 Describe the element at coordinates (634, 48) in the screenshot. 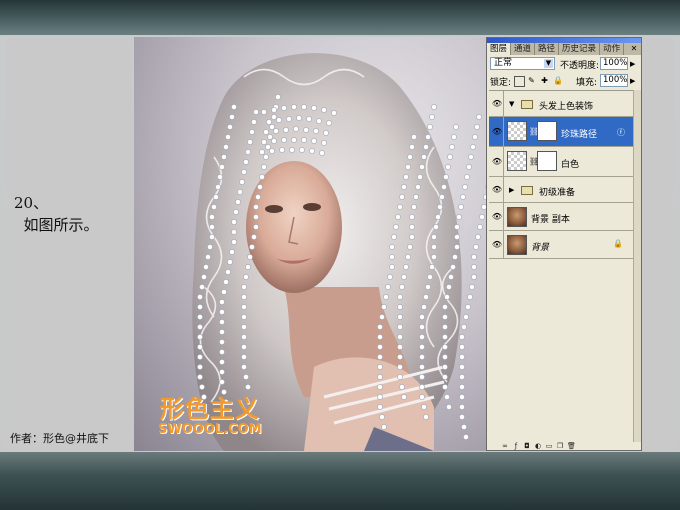

I see `palette-close-icon: ✕` at that location.